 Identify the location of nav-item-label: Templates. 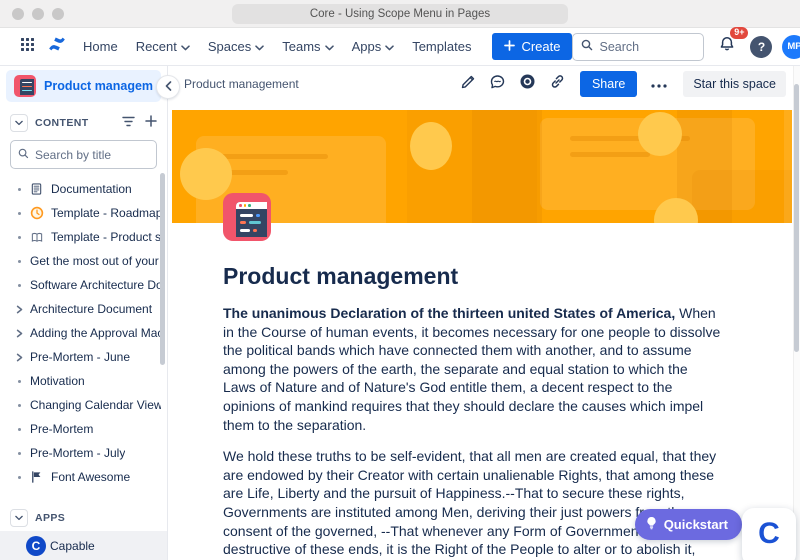
(442, 46).